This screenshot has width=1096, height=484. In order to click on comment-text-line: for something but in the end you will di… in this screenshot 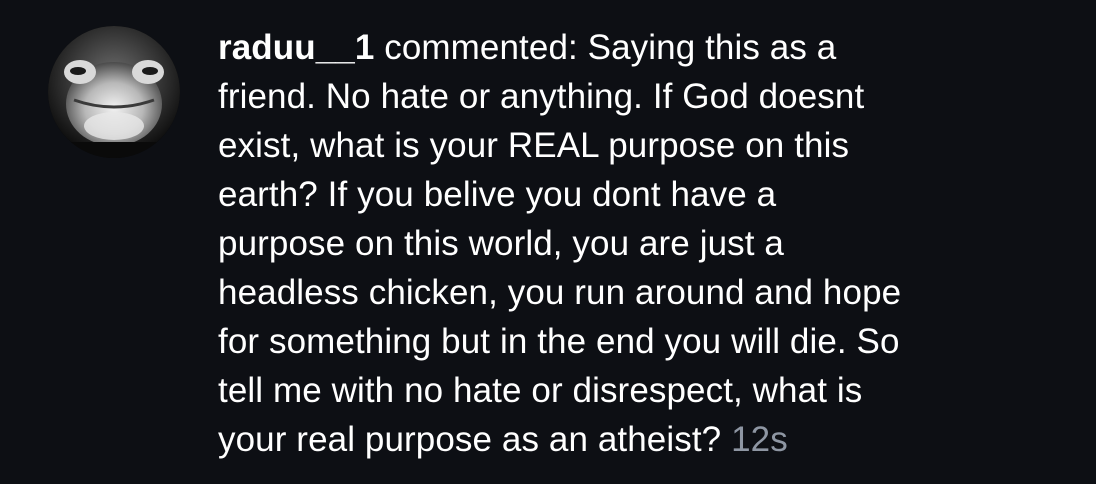, I will do `click(559, 341)`.